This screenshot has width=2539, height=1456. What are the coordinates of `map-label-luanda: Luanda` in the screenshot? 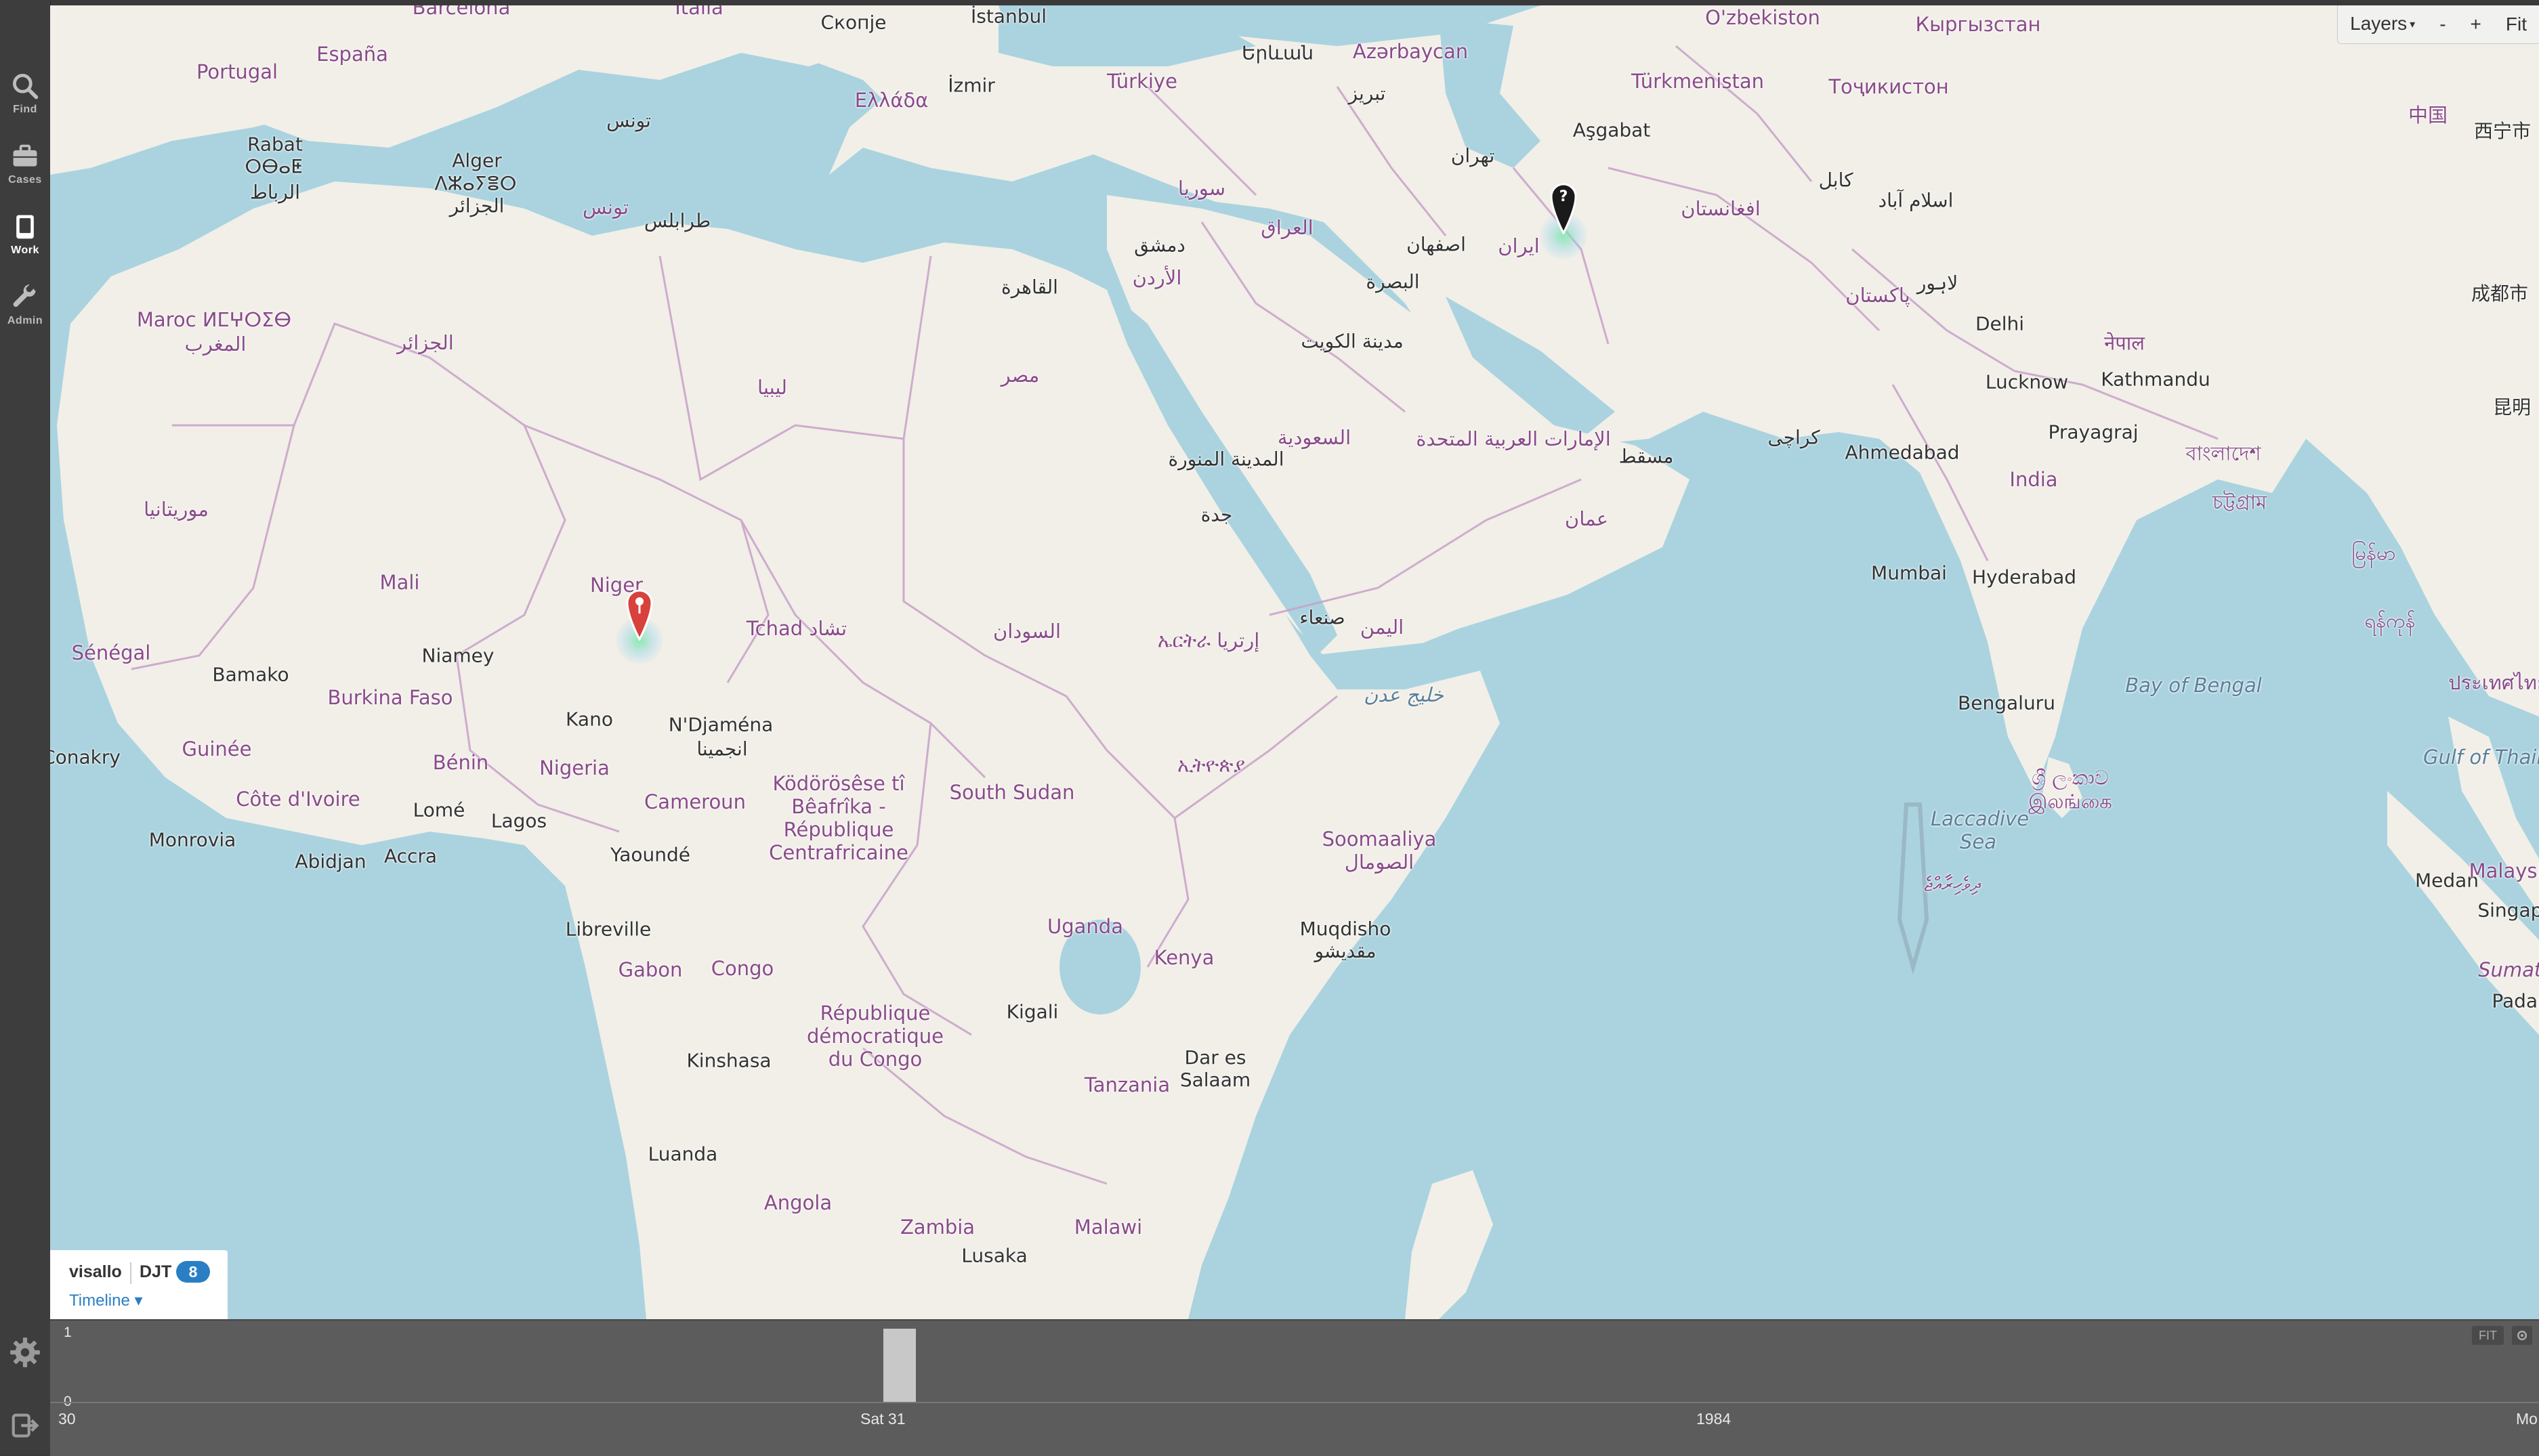 It's located at (683, 1154).